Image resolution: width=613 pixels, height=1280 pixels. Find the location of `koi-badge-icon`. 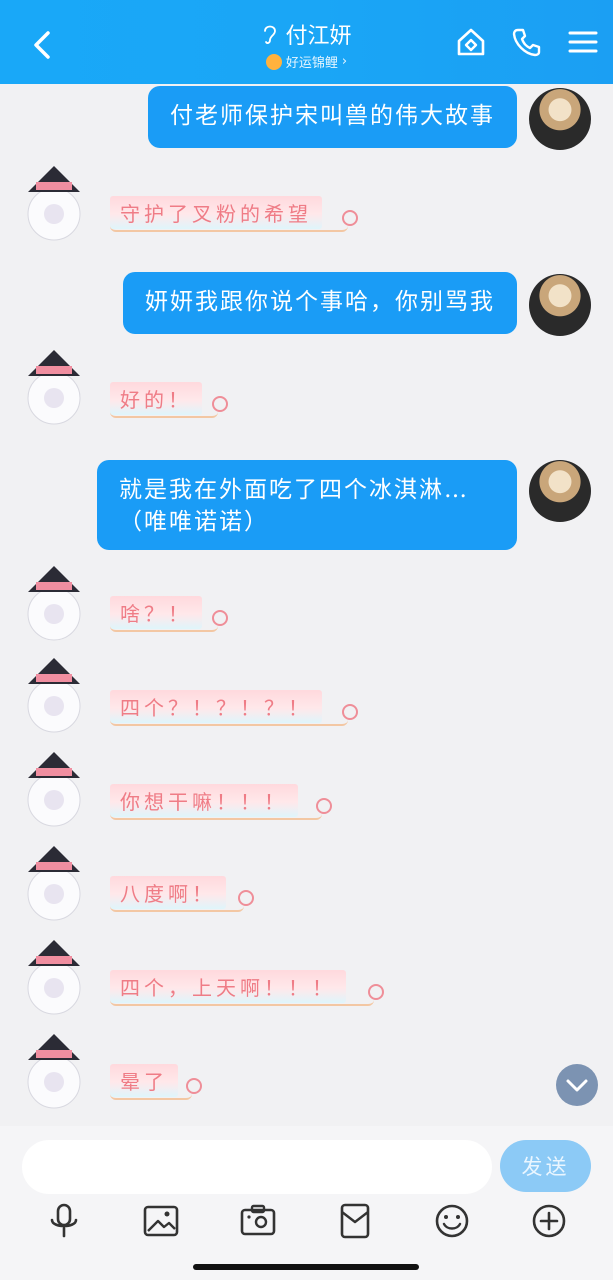

koi-badge-icon is located at coordinates (273, 61).